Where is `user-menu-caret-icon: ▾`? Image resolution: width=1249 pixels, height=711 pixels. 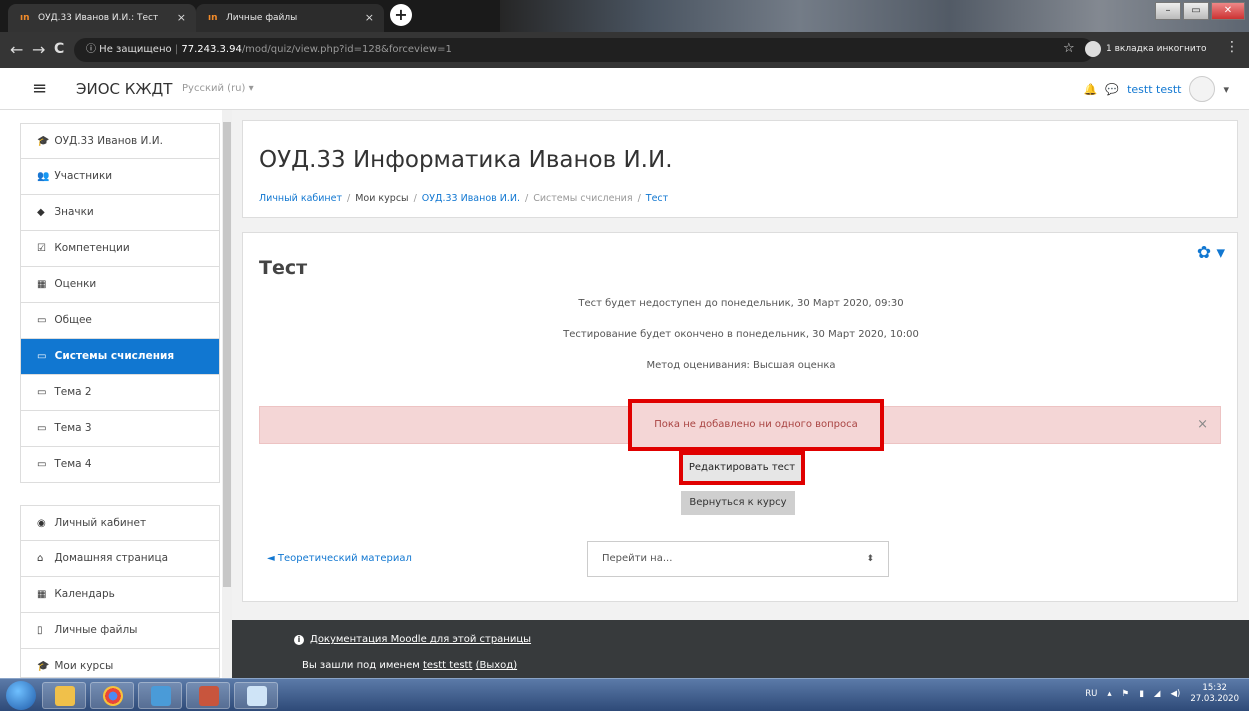
user-menu-caret-icon: ▾ is located at coordinates (1226, 89).